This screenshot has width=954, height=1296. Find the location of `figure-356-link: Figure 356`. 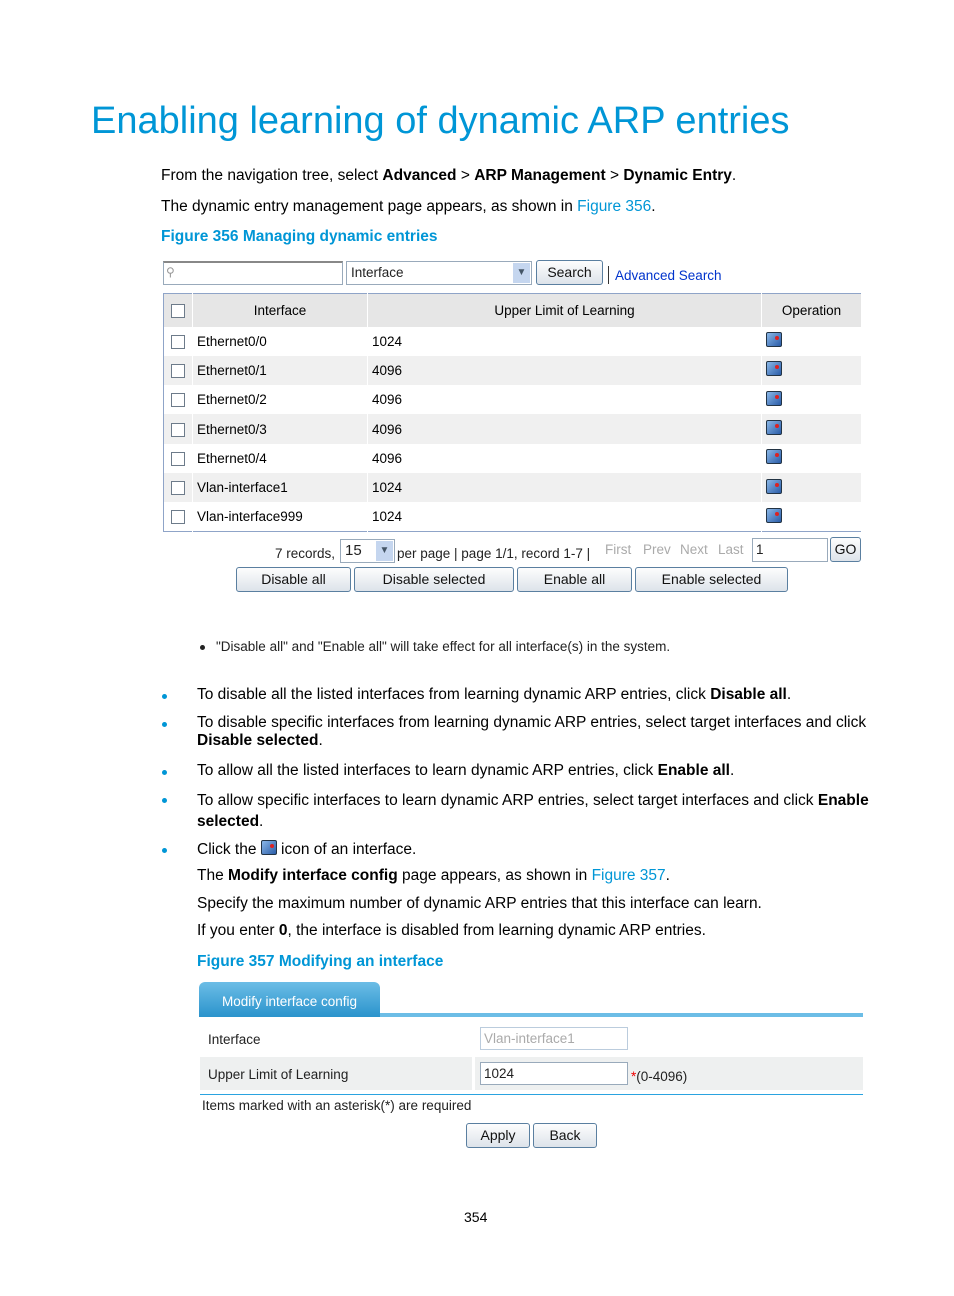

figure-356-link: Figure 356 is located at coordinates (614, 206).